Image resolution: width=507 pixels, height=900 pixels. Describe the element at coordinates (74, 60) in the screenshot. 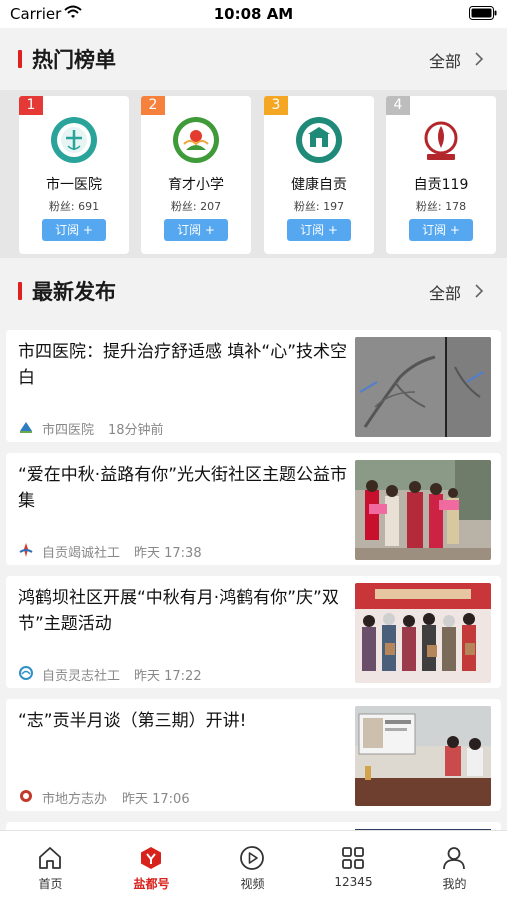

I see `hot-list-title: 热门榜单` at that location.